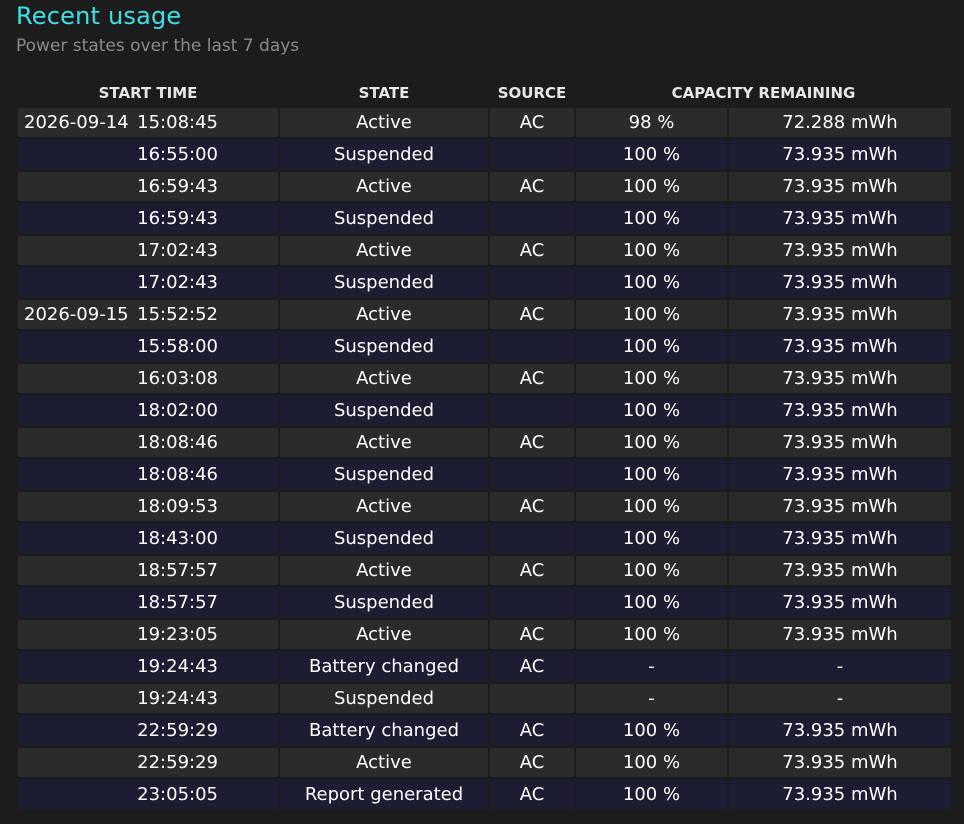 Image resolution: width=964 pixels, height=824 pixels. I want to click on time-text: 16:03:08, so click(177, 378).